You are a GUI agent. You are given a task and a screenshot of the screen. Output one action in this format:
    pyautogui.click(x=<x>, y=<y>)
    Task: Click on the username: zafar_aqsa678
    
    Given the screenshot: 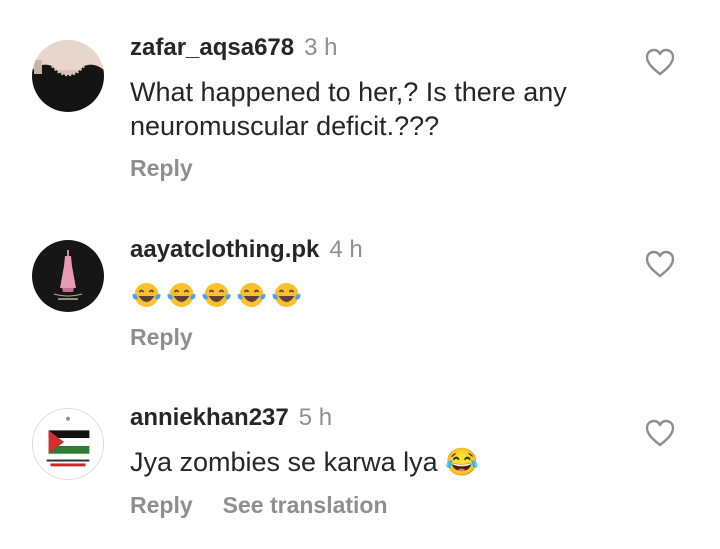 What is the action you would take?
    pyautogui.click(x=212, y=47)
    